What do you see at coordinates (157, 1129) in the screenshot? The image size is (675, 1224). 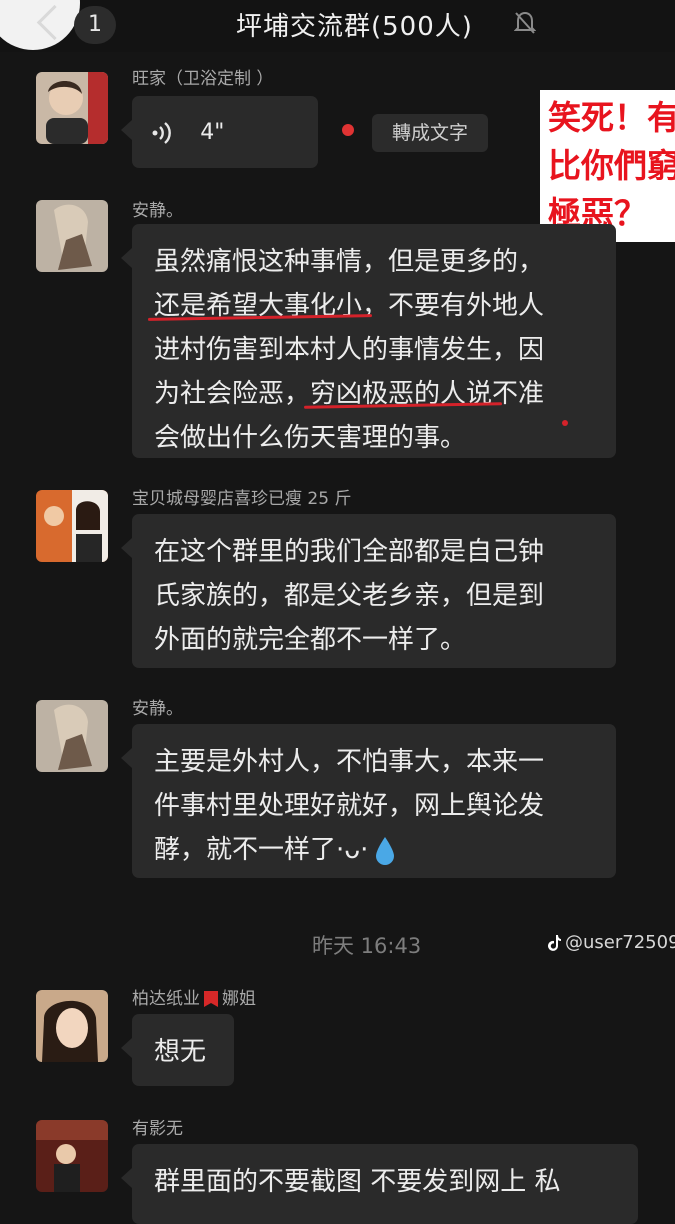 I see `sender-name: 有影无` at bounding box center [157, 1129].